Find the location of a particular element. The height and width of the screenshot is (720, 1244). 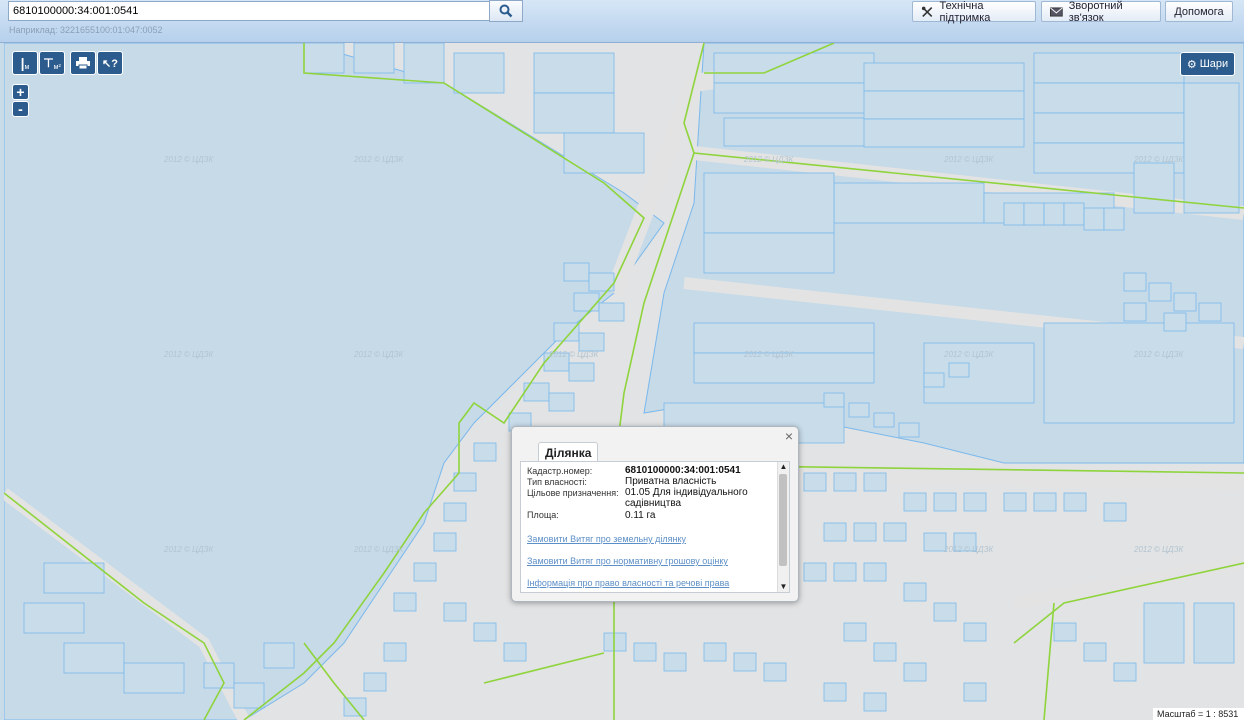

scroll-up-icon: ▲ is located at coordinates (783, 467).